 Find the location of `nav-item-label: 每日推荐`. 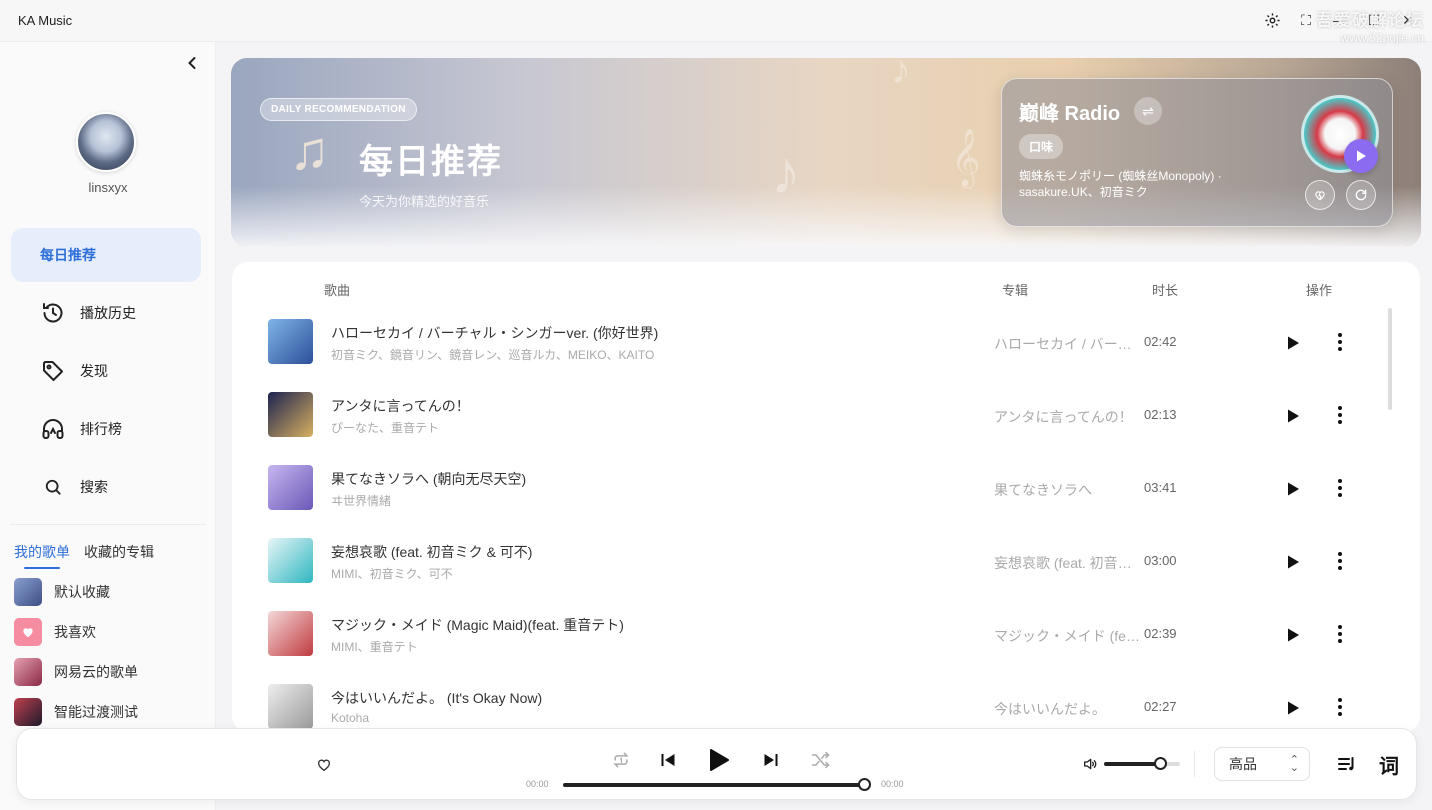

nav-item-label: 每日推荐 is located at coordinates (68, 255).